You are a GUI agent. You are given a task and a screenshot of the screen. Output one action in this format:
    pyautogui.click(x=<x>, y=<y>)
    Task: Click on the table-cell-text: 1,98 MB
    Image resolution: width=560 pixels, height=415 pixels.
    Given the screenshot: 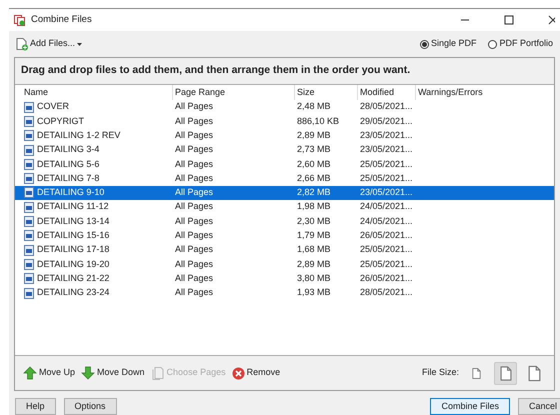 What is the action you would take?
    pyautogui.click(x=314, y=207)
    